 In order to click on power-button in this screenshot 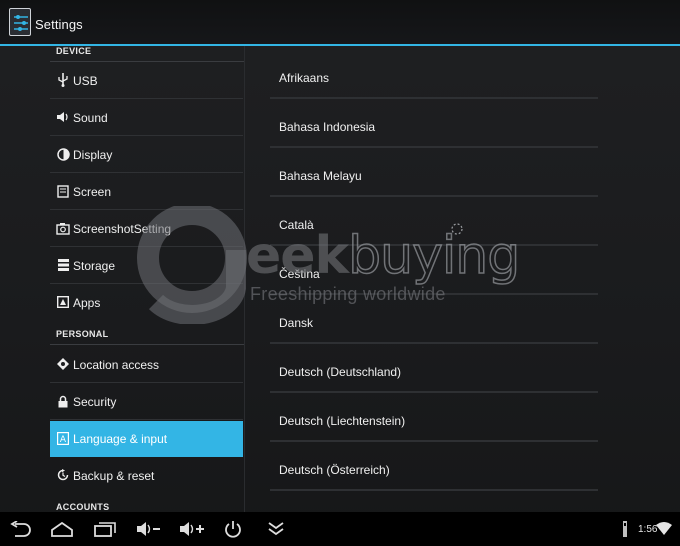, I will do `click(233, 529)`.